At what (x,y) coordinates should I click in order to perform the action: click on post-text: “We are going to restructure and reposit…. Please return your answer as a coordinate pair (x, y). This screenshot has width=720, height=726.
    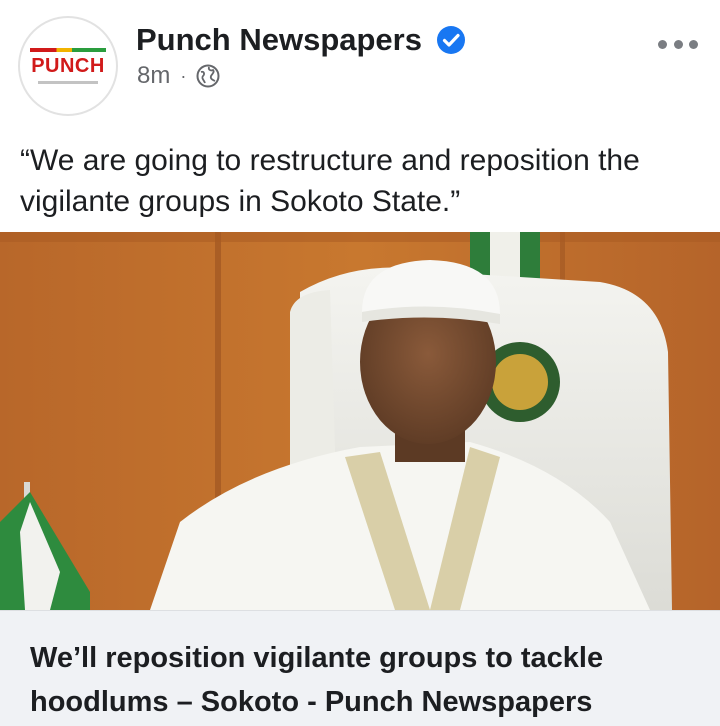
    Looking at the image, I should click on (330, 181).